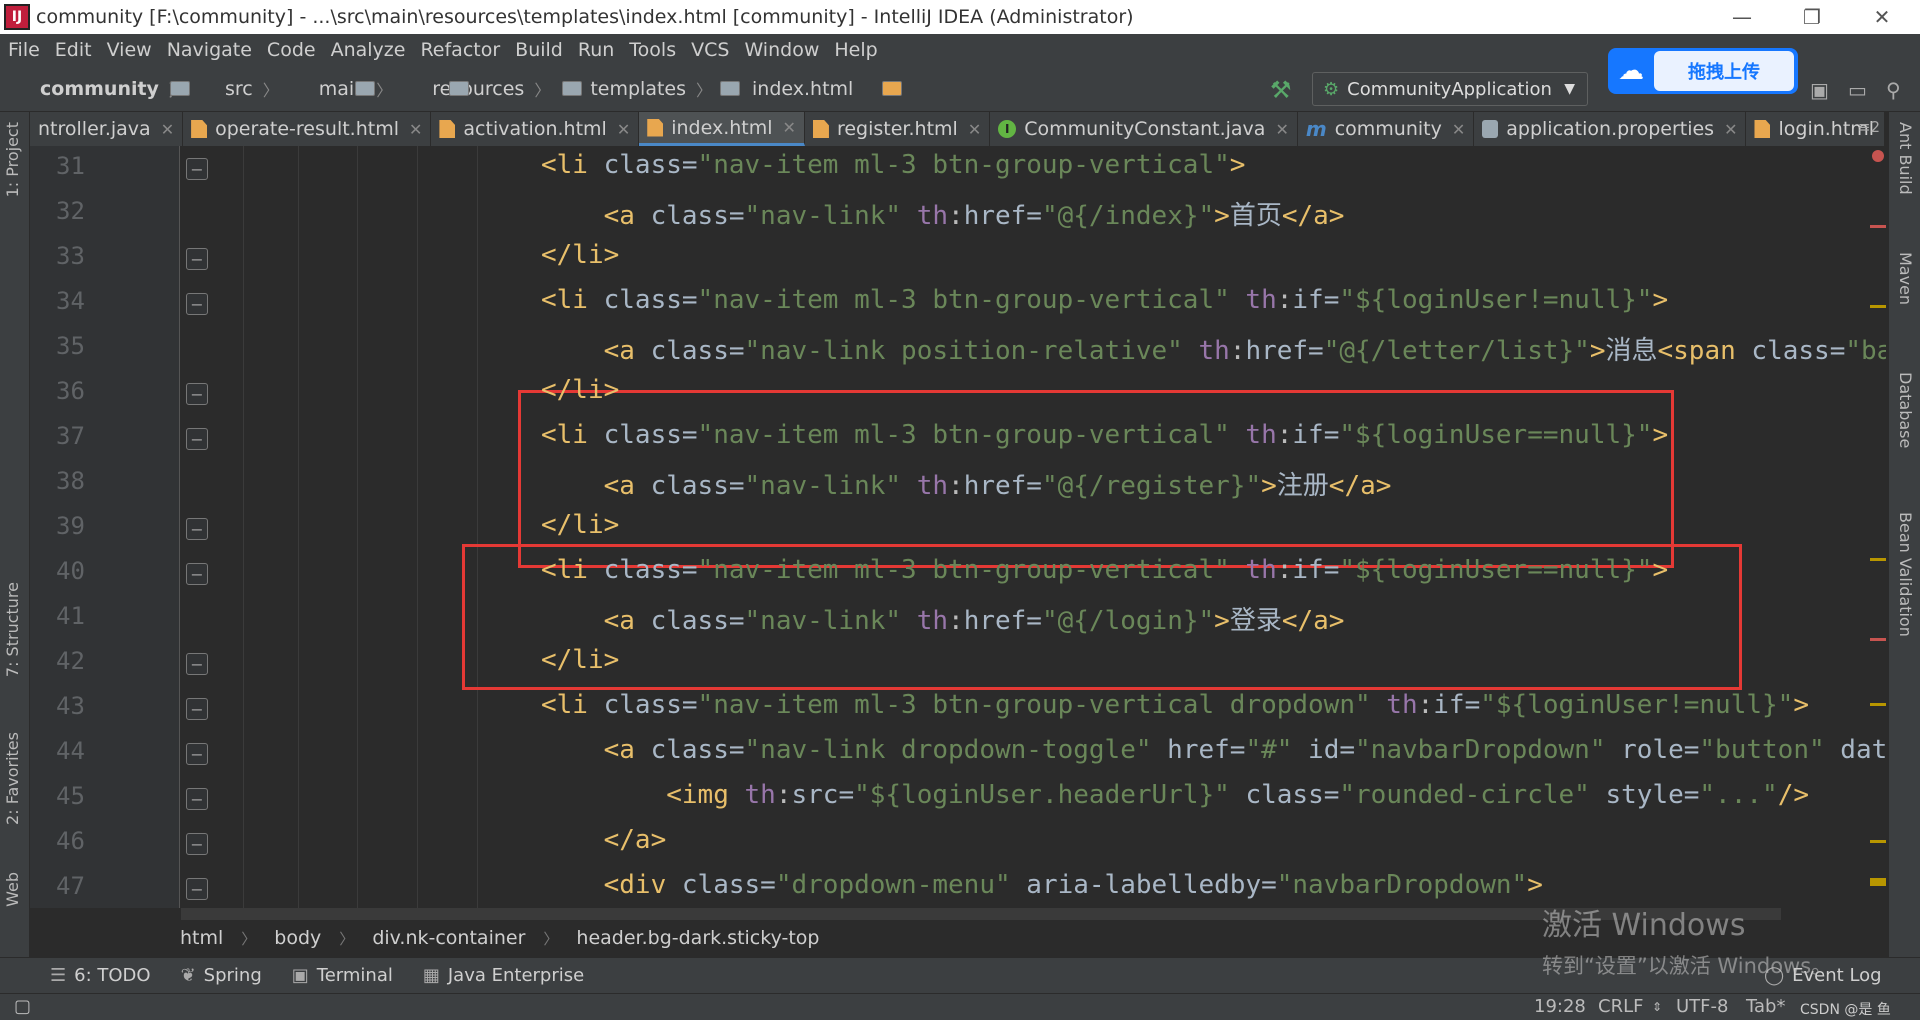 Image resolution: width=1920 pixels, height=1020 pixels. I want to click on tab-index-html: index.html ✕, so click(722, 129).